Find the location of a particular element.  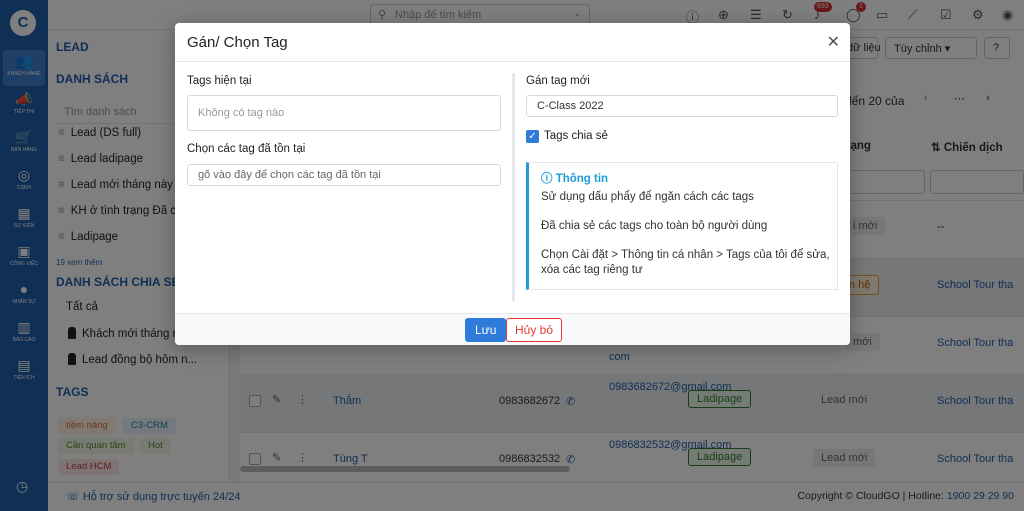

current-tags-label: Tags hiện tại is located at coordinates (219, 81).